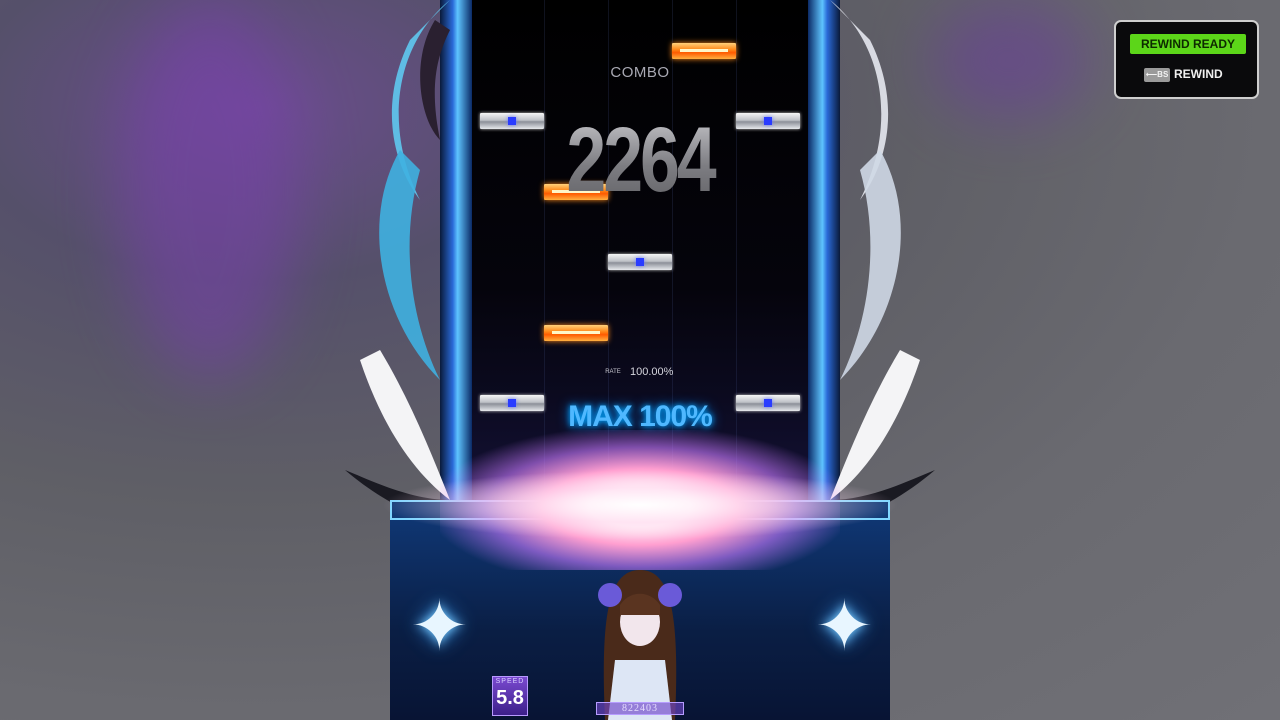 The height and width of the screenshot is (720, 1280). I want to click on score-display: 822403, so click(640, 708).